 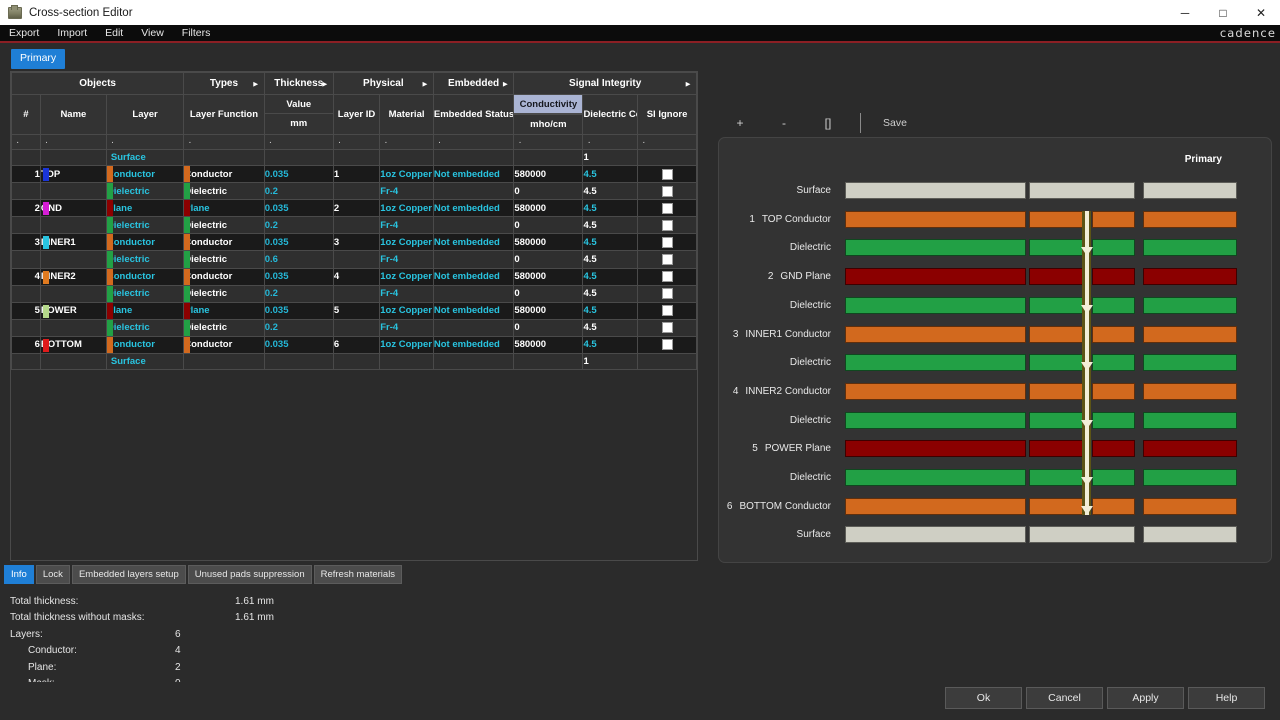 What do you see at coordinates (1185, 12) in the screenshot?
I see `minimize-icon: ─` at bounding box center [1185, 12].